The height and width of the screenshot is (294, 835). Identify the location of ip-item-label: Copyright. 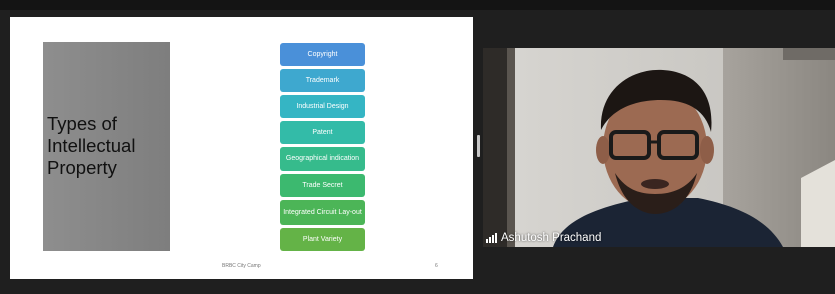
(322, 54).